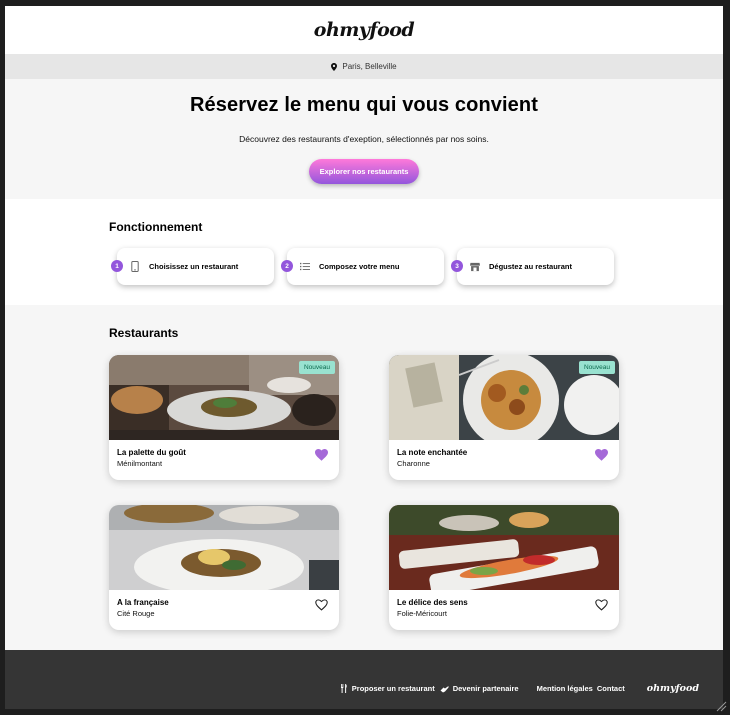 Image resolution: width=730 pixels, height=715 pixels. I want to click on restaurant-card: Nouveau La note enchantée Charonne, so click(504, 417).